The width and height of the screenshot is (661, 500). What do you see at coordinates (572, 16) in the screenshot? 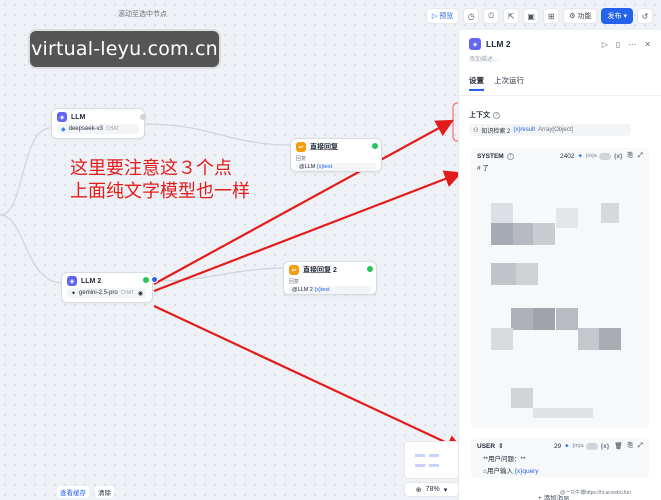
I see `features-icon: ⚙` at bounding box center [572, 16].